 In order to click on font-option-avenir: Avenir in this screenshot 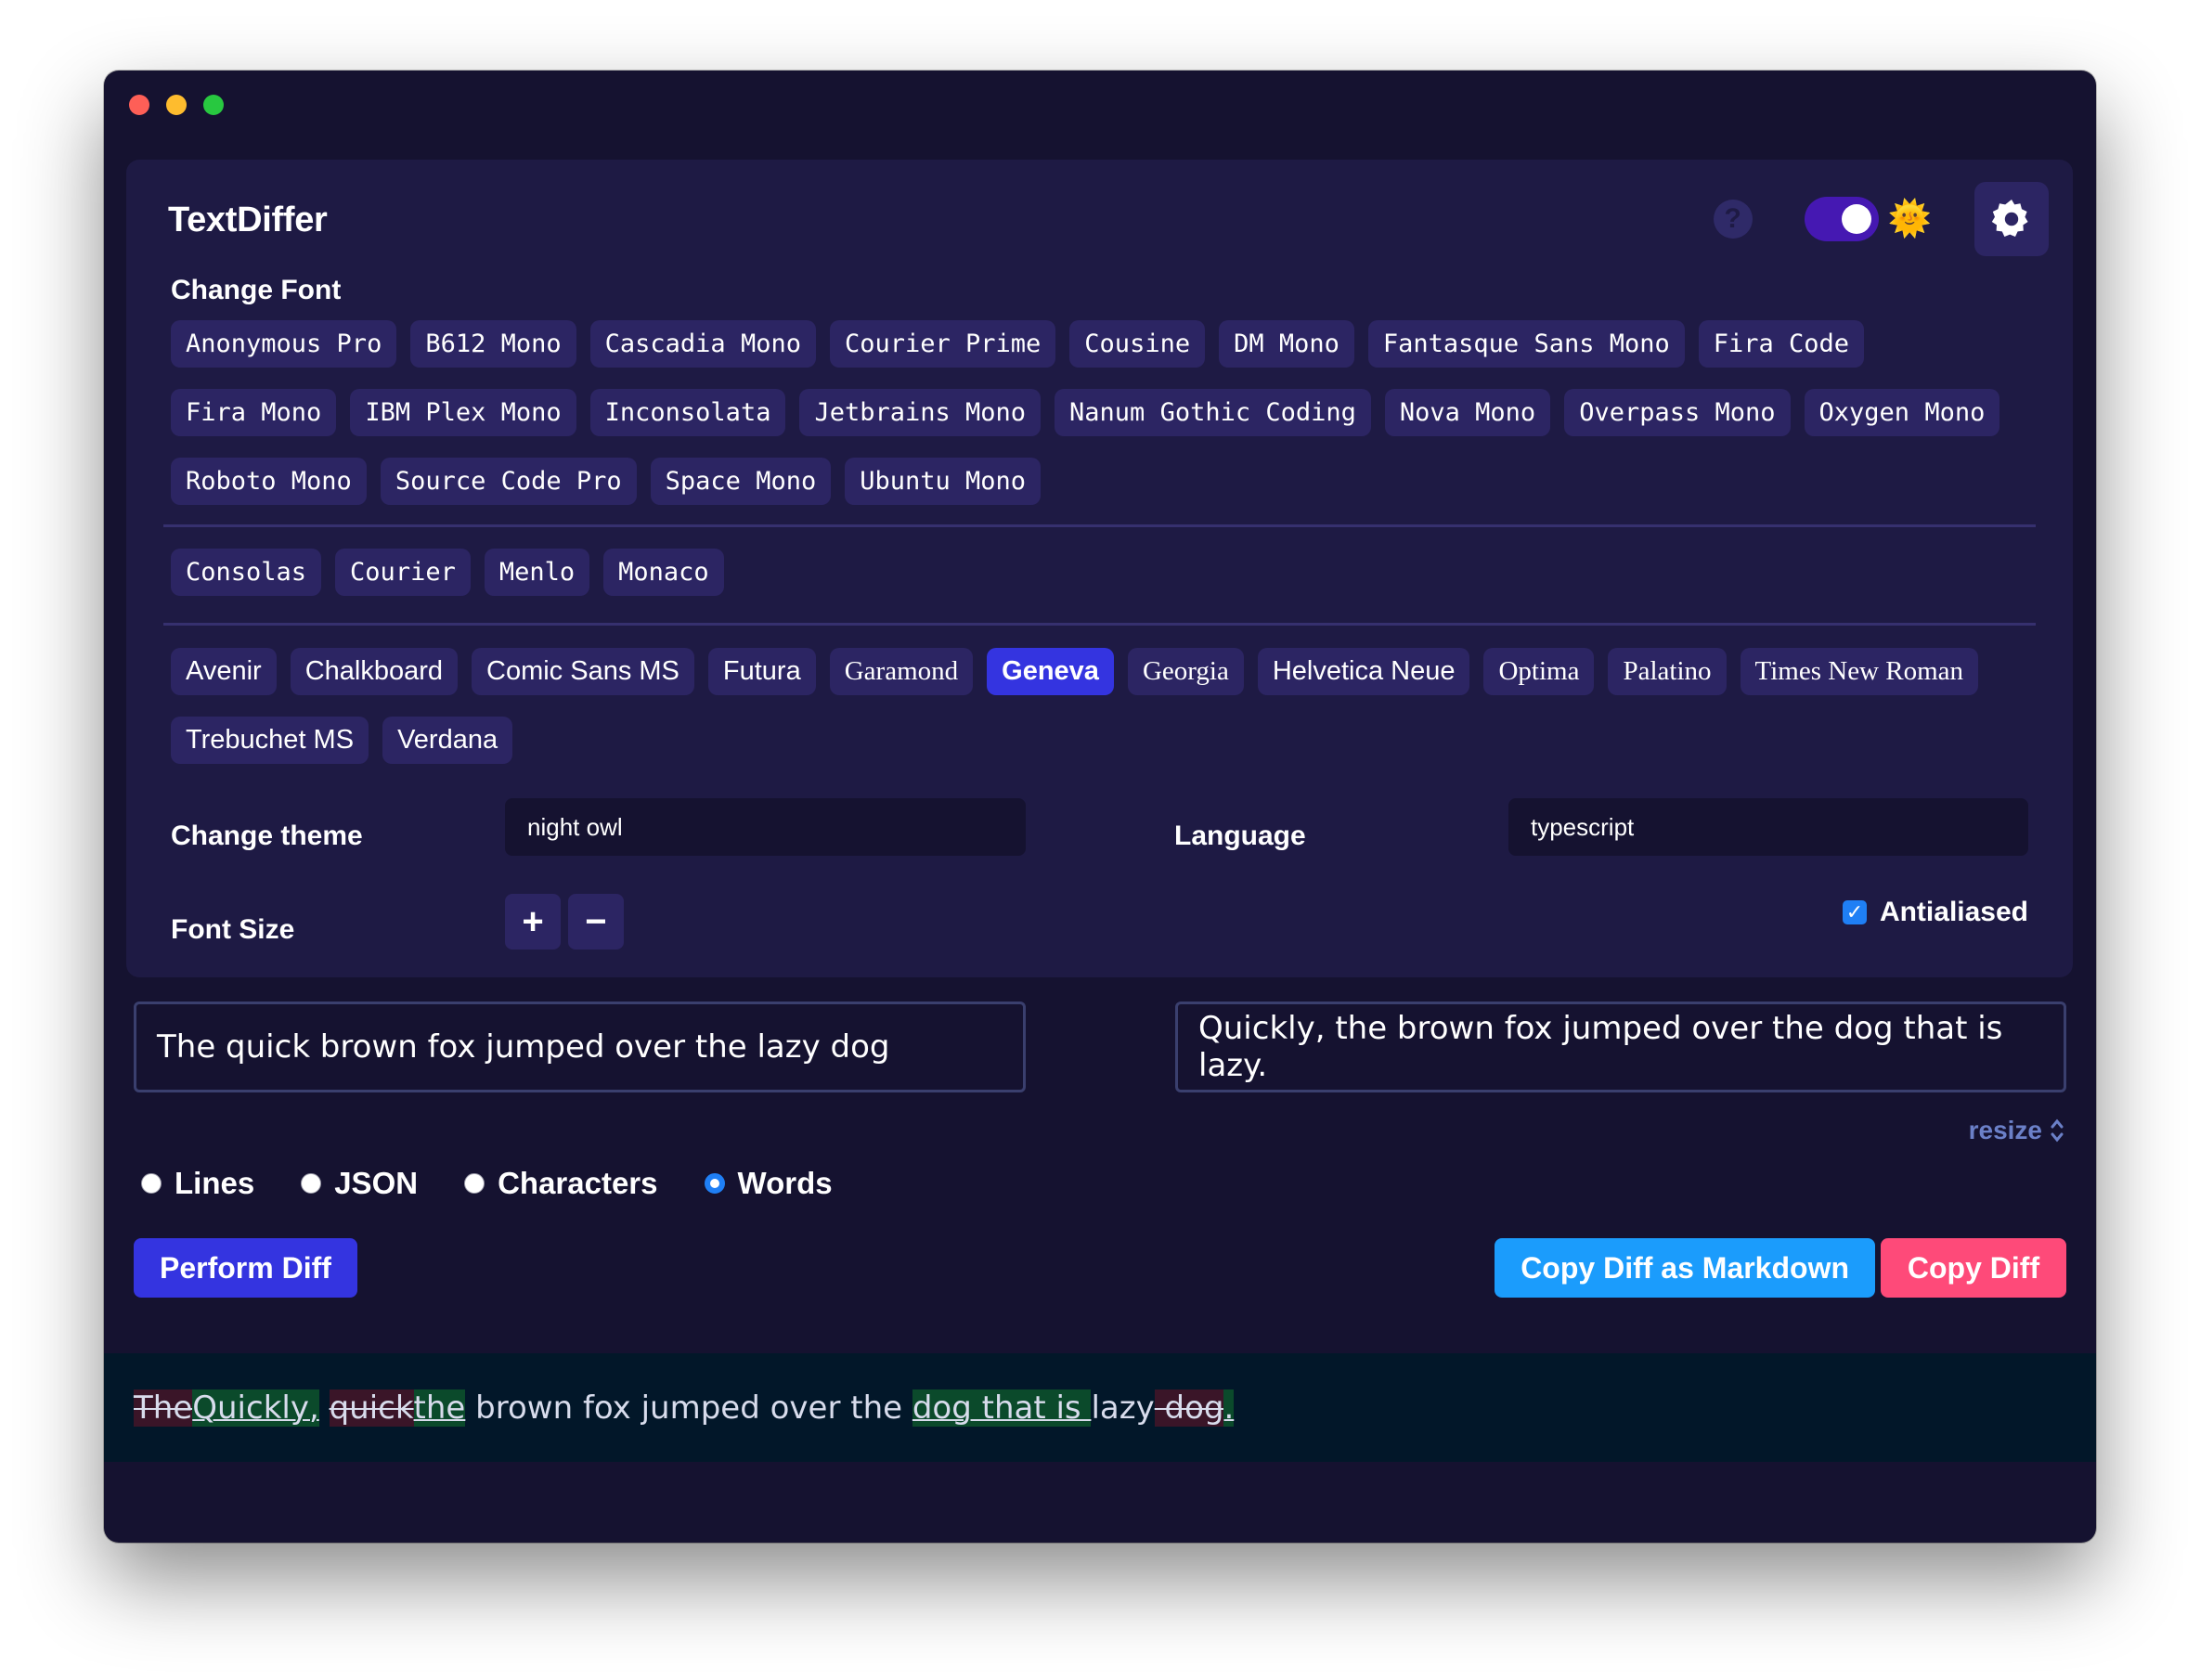, I will do `click(224, 671)`.